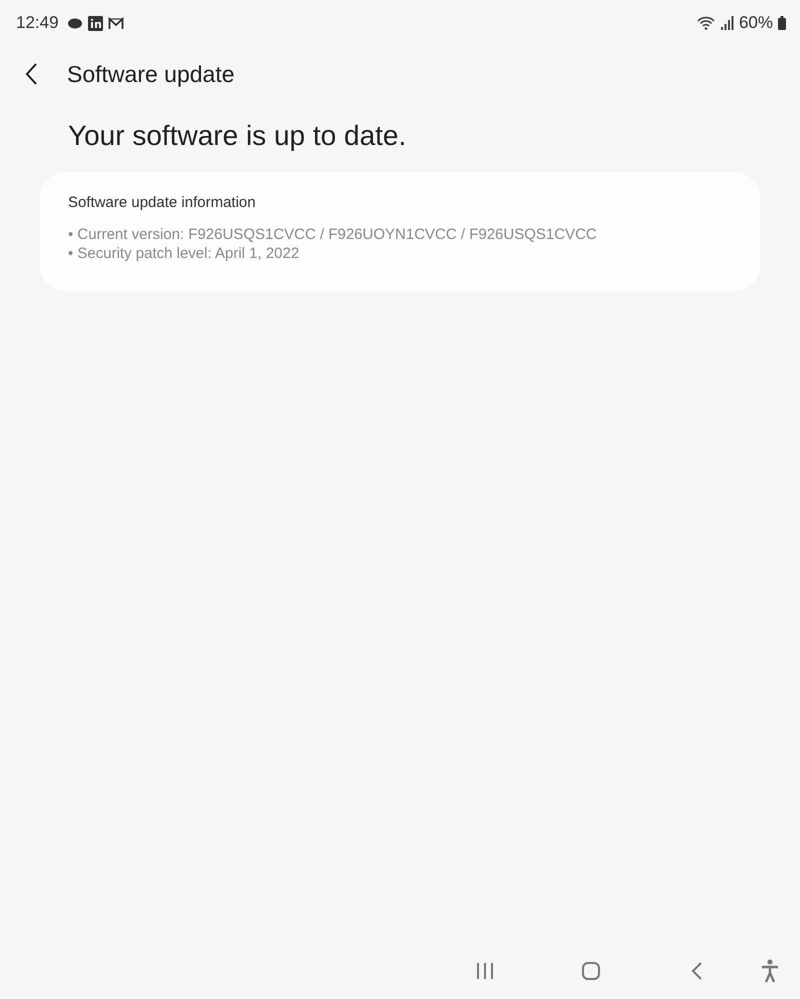 This screenshot has width=800, height=999. What do you see at coordinates (333, 234) in the screenshot?
I see `info-line: • Current version: F926USQS1CVCC / F926UOYN1CVCC / F926USQS1CVCC` at bounding box center [333, 234].